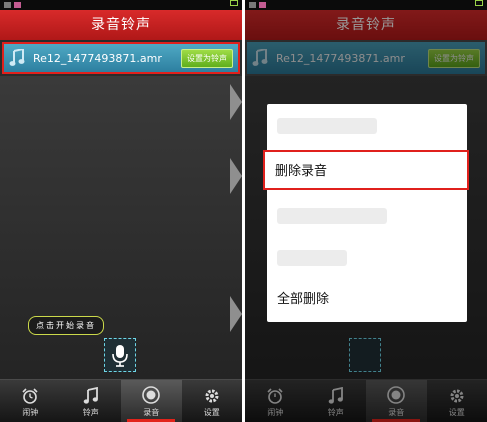  What do you see at coordinates (66, 325) in the screenshot?
I see `start-recording-hint: 点击开始录音` at bounding box center [66, 325].